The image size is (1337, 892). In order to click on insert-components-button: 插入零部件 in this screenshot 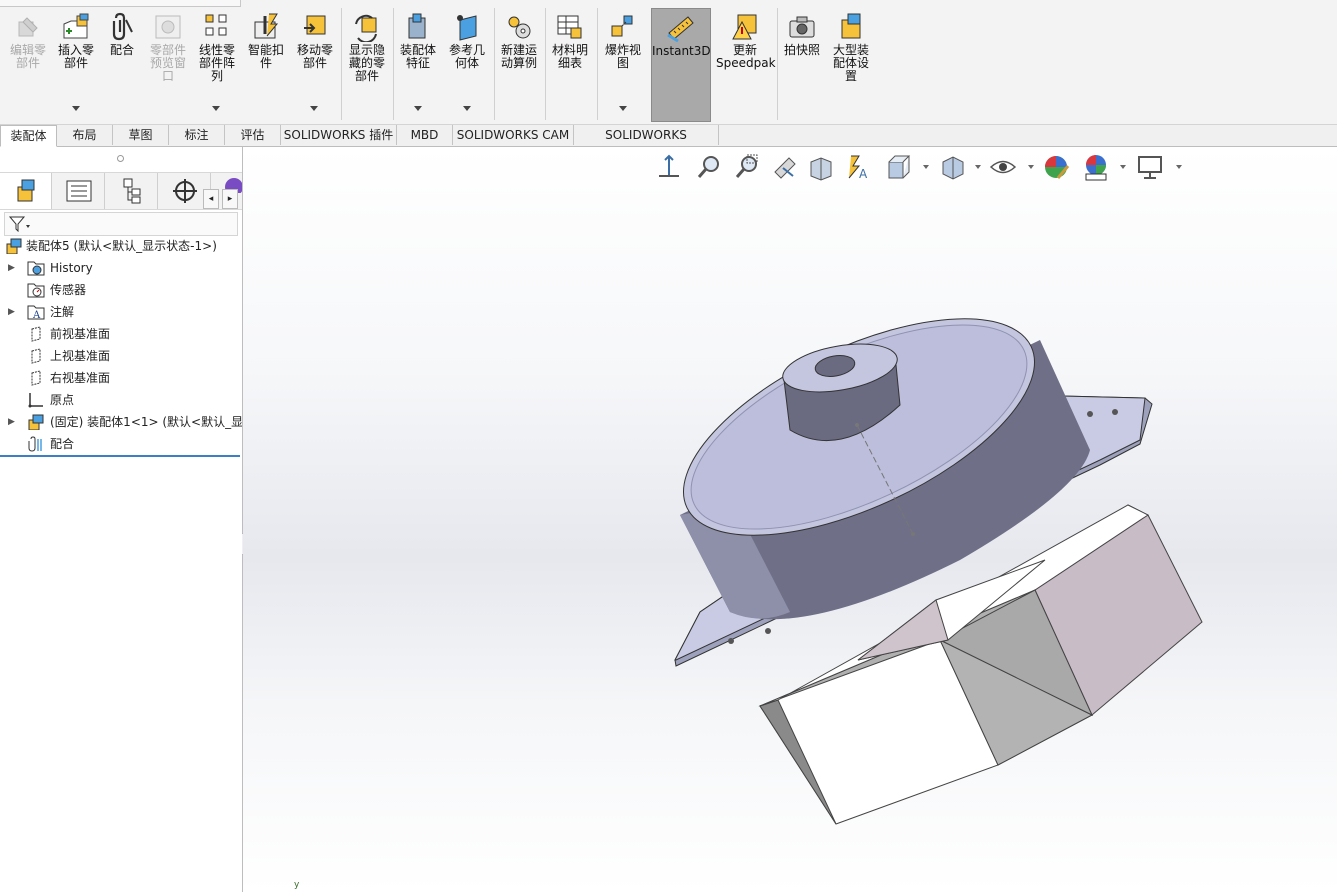, I will do `click(76, 41)`.